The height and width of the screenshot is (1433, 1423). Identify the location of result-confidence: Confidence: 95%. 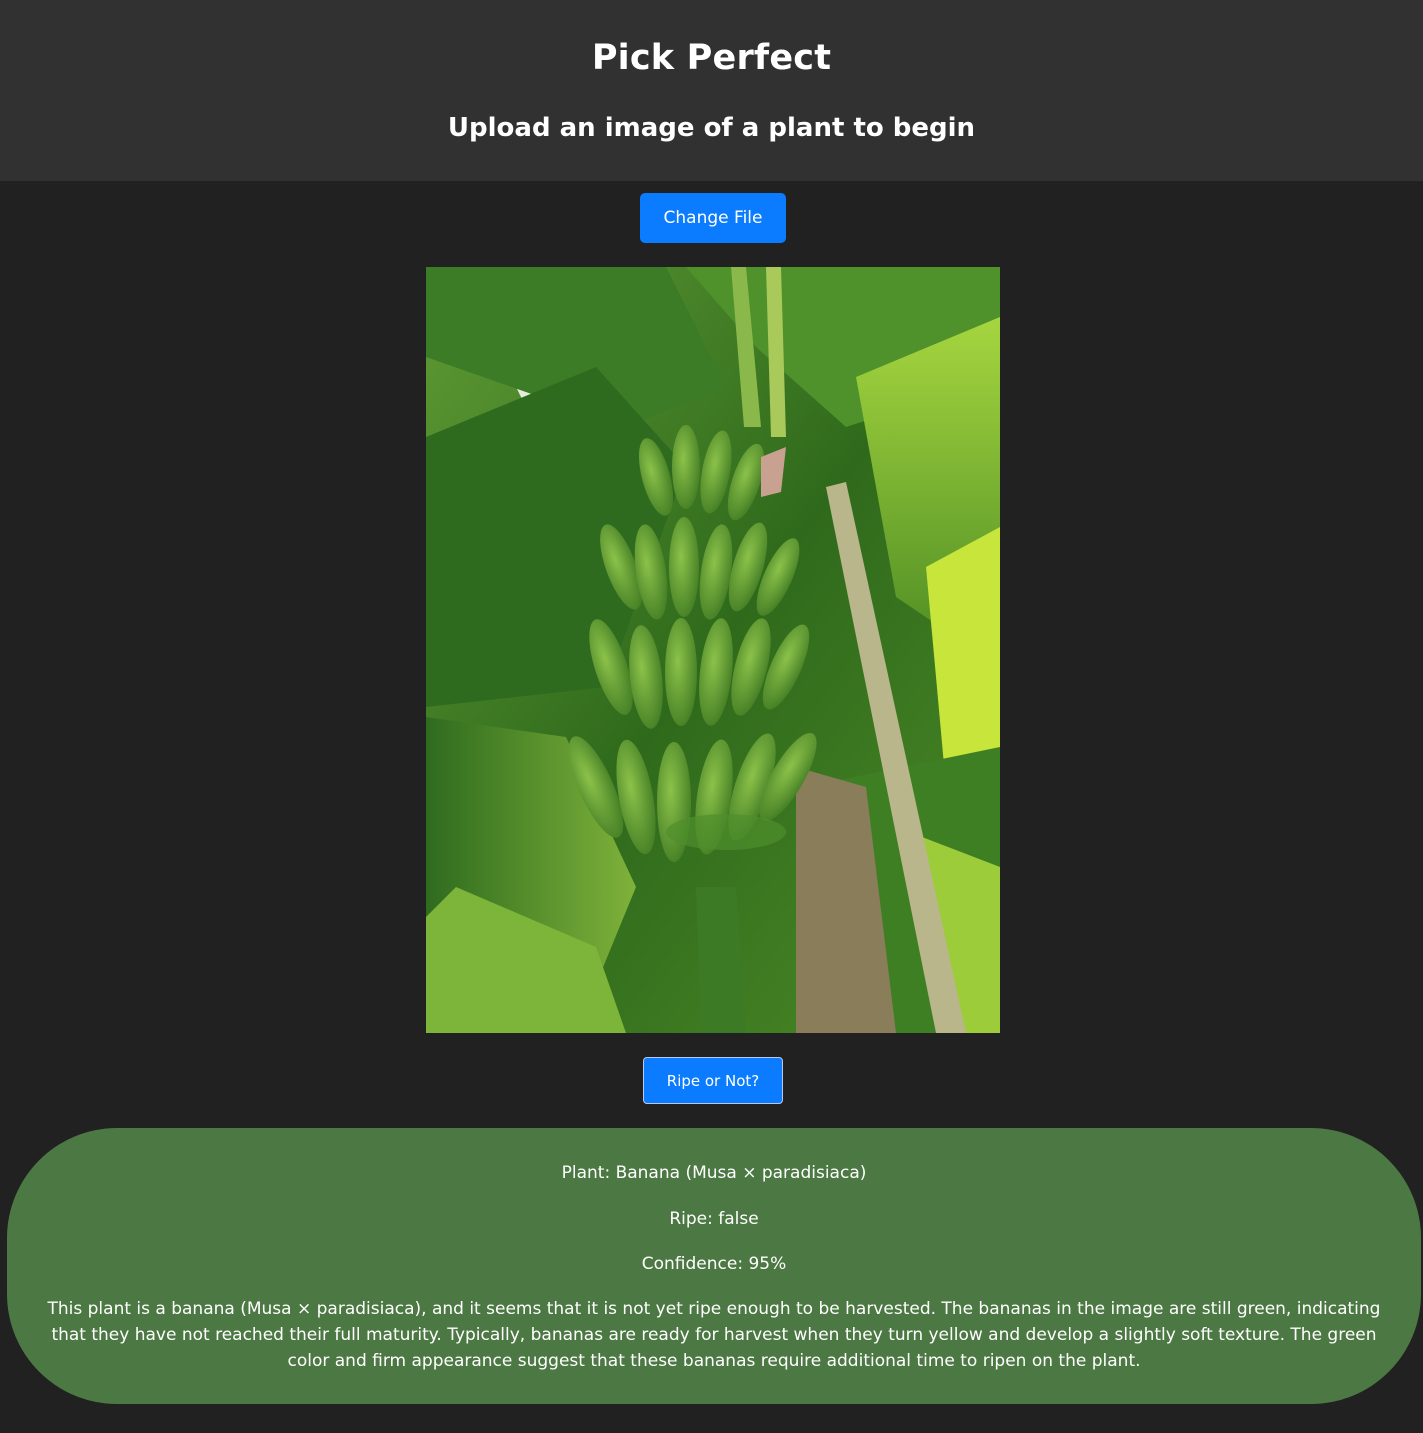
(714, 1264).